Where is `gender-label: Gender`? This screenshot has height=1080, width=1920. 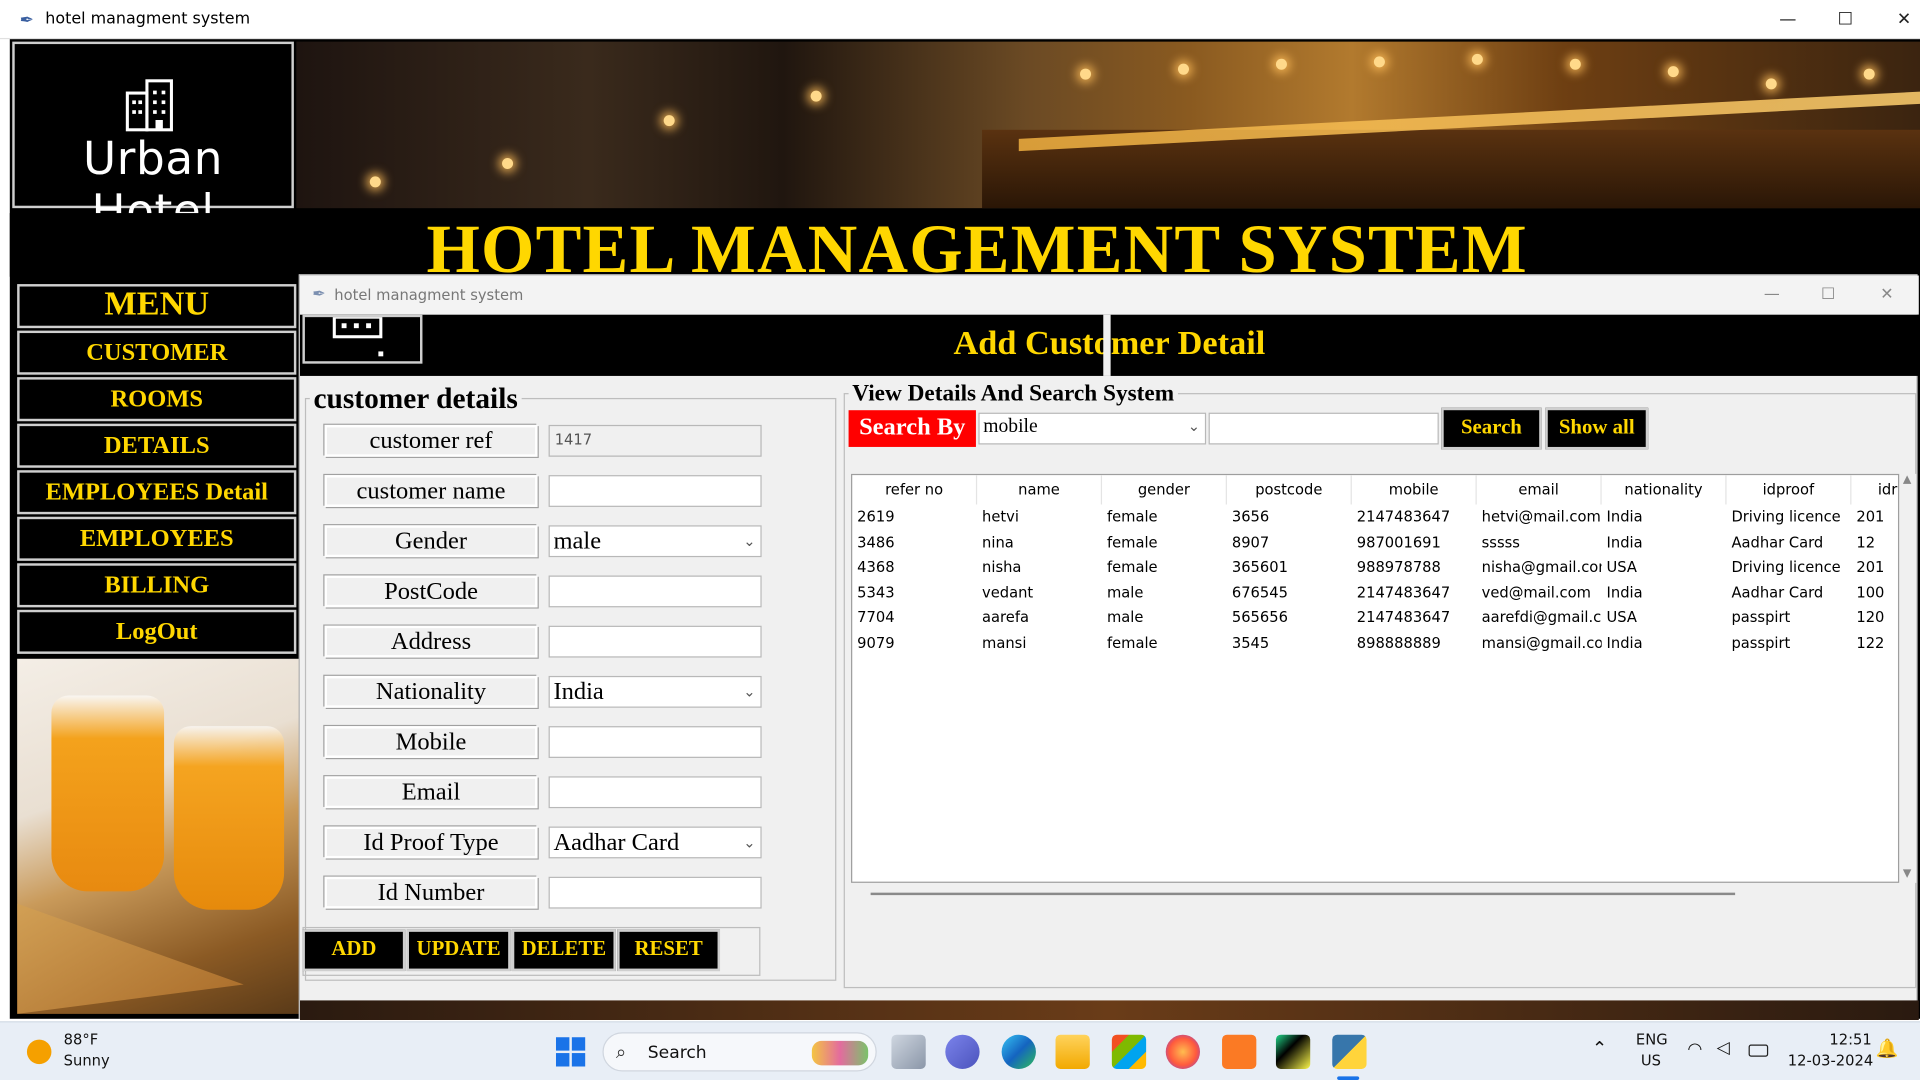 gender-label: Gender is located at coordinates (431, 541).